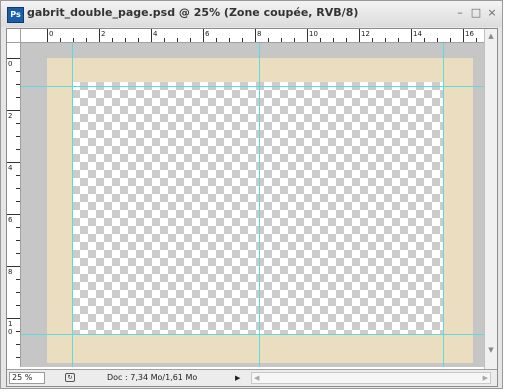 The width and height of the screenshot is (506, 392). I want to click on horizontal-ruler: 0 2 4 6 8 10 12 14 16, so click(252, 36).